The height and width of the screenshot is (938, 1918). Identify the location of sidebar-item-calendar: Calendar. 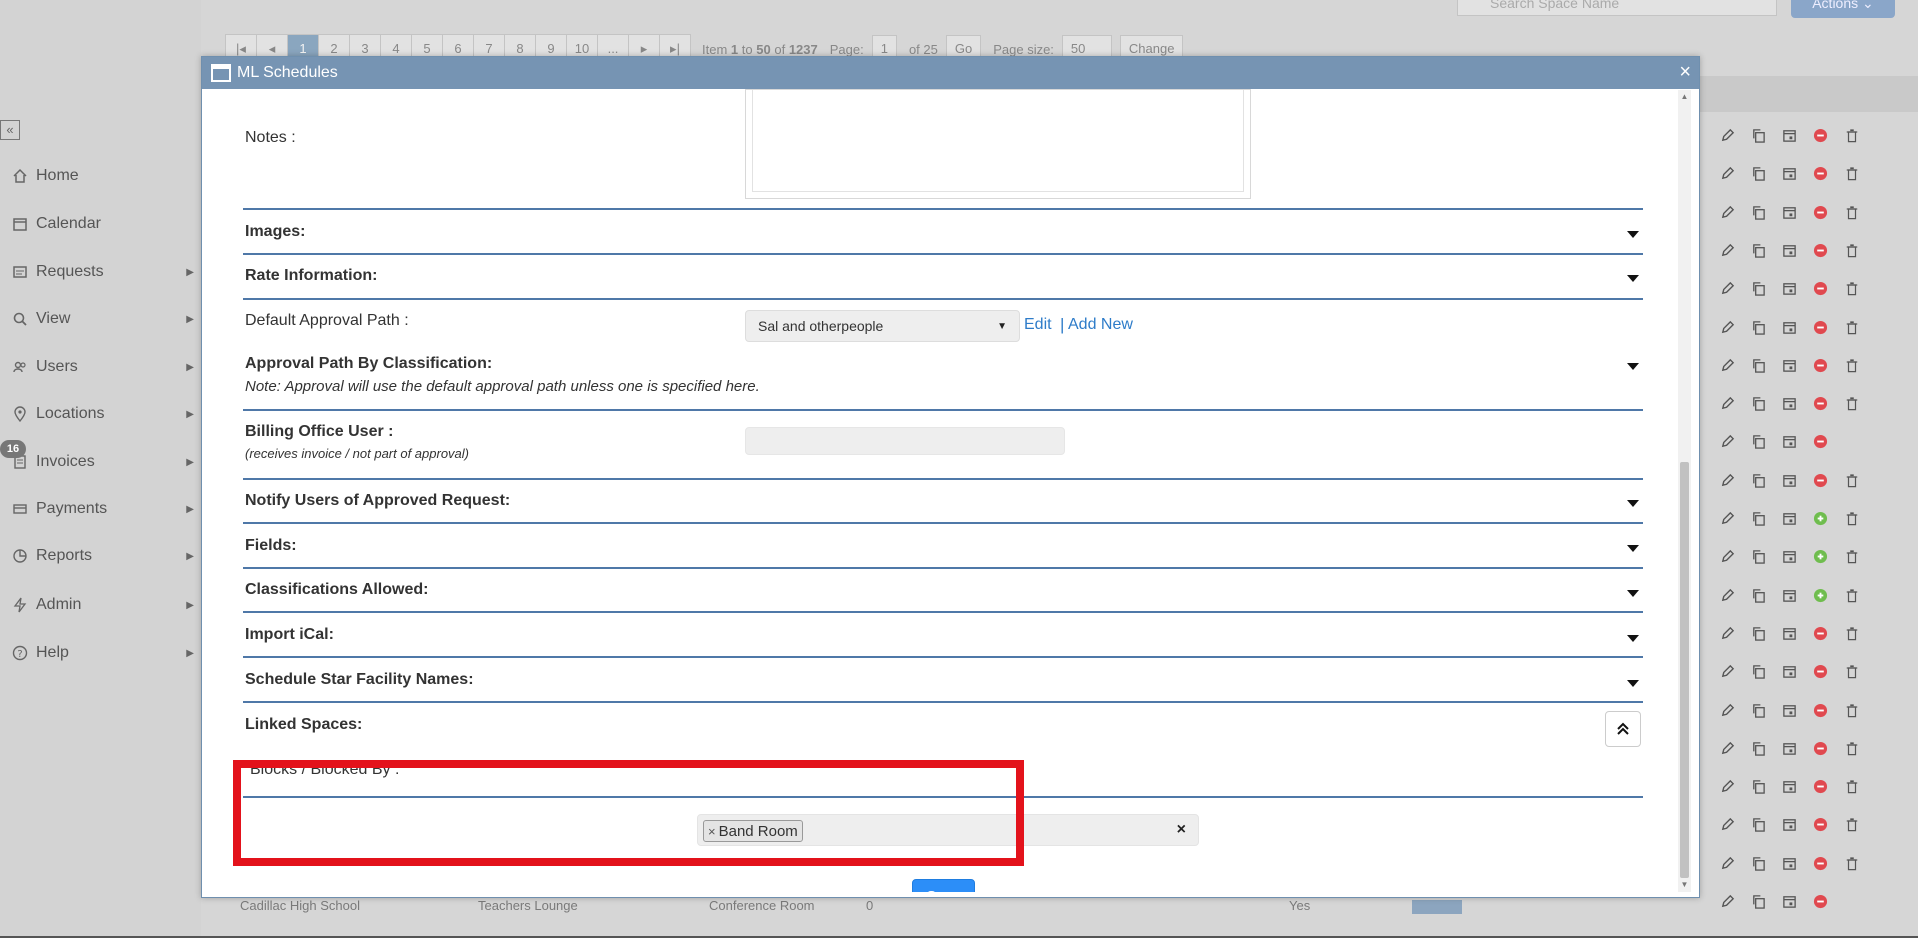
(103, 224).